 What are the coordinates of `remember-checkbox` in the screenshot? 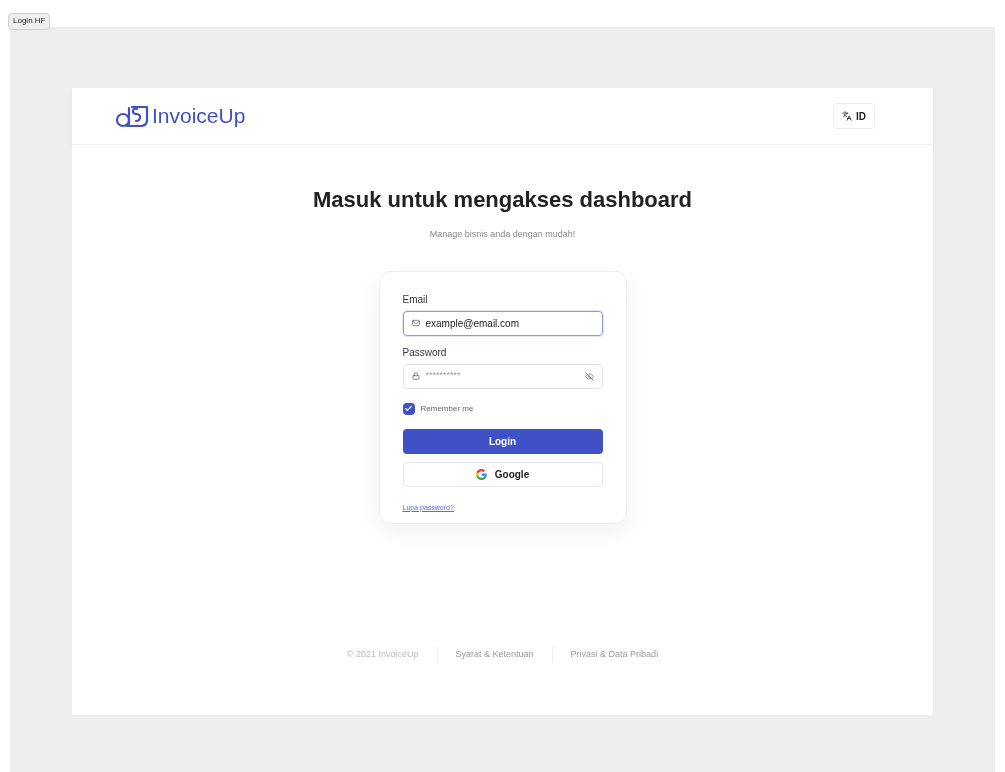 It's located at (408, 408).